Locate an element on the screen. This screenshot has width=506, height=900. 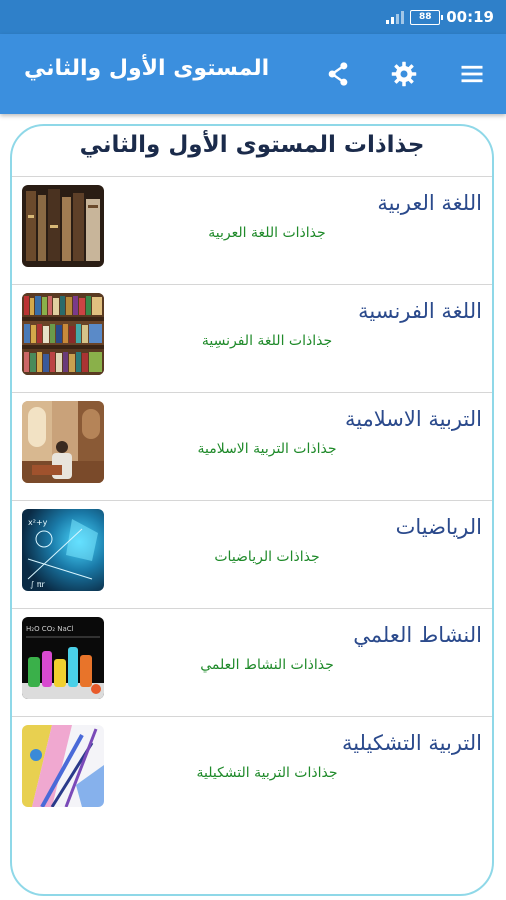
prayer-scene-thumbnail is located at coordinates (63, 442).